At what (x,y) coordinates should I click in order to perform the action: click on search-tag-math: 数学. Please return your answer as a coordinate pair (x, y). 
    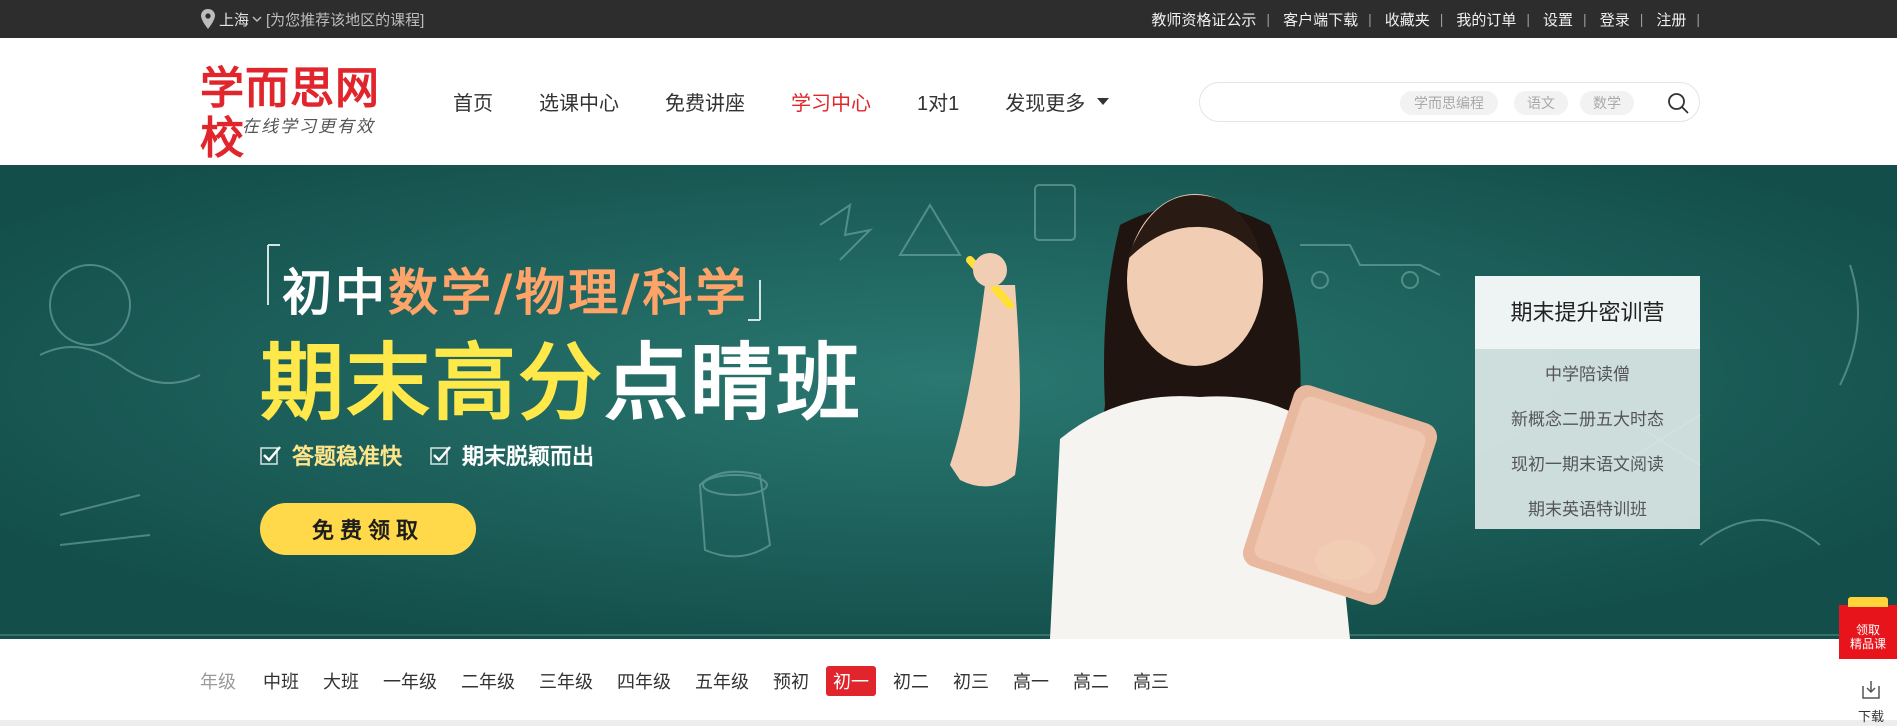
    Looking at the image, I should click on (1607, 103).